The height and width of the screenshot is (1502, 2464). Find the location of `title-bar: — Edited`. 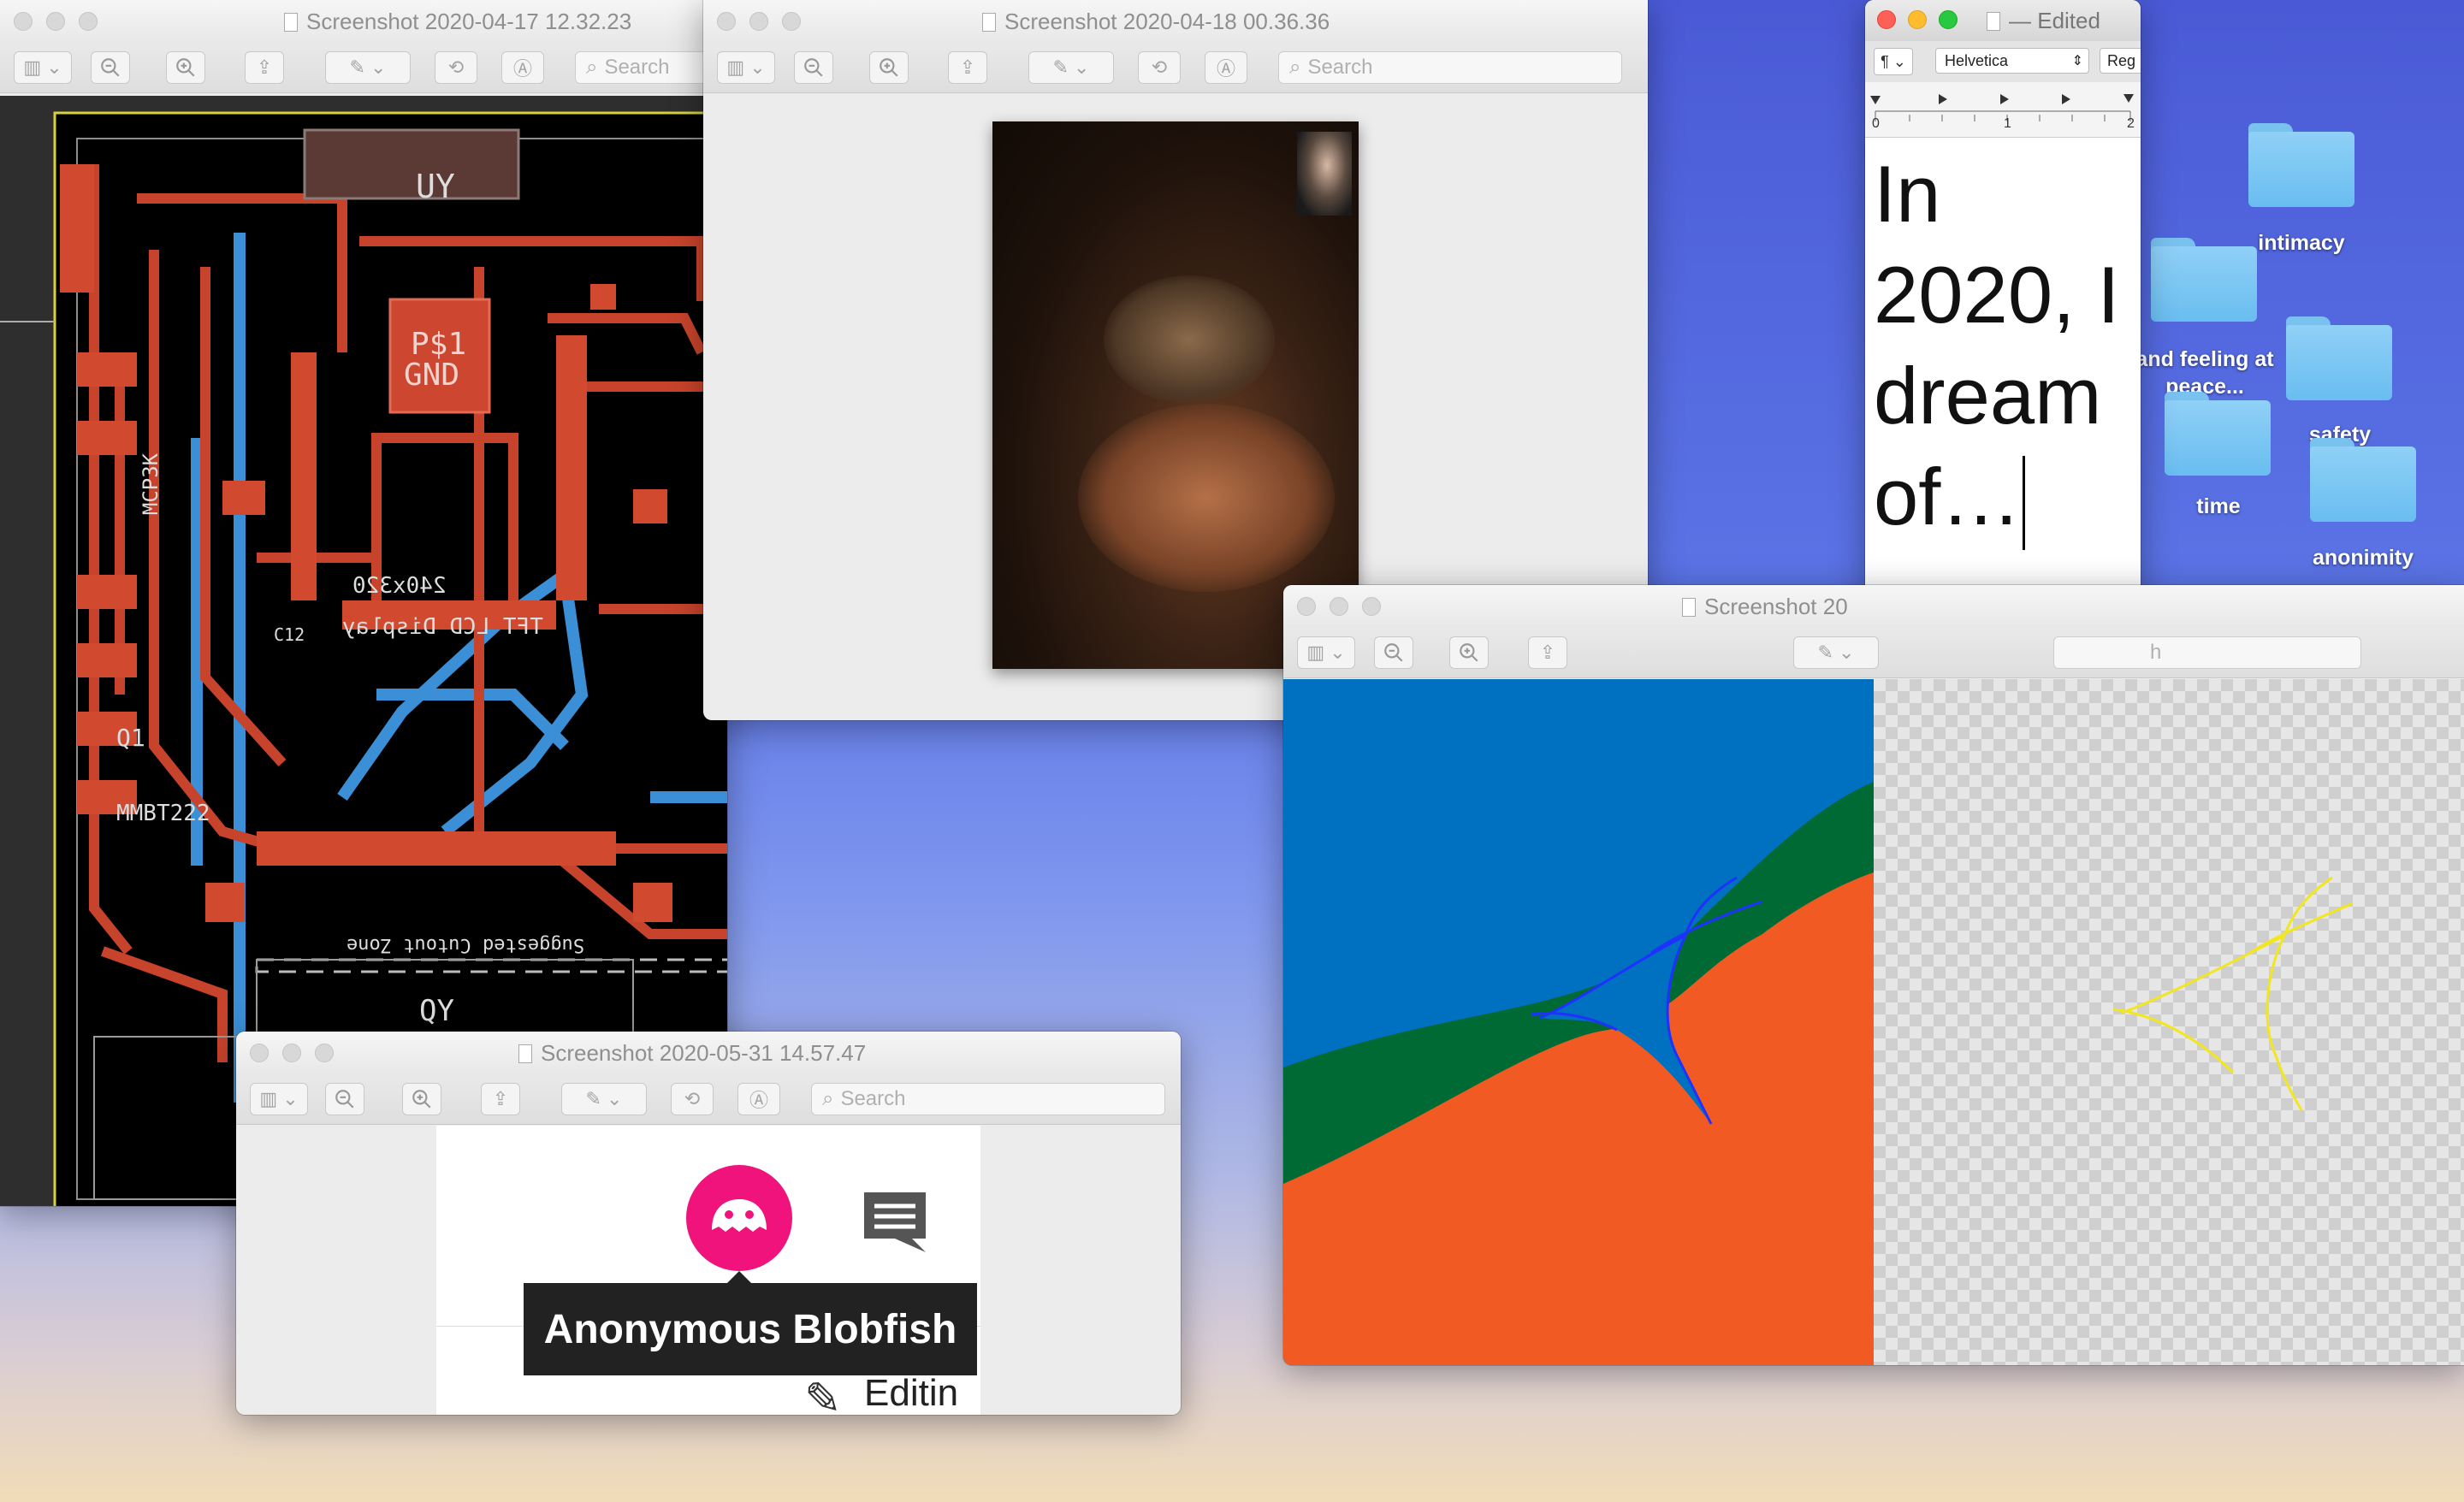

title-bar: — Edited is located at coordinates (2003, 20).